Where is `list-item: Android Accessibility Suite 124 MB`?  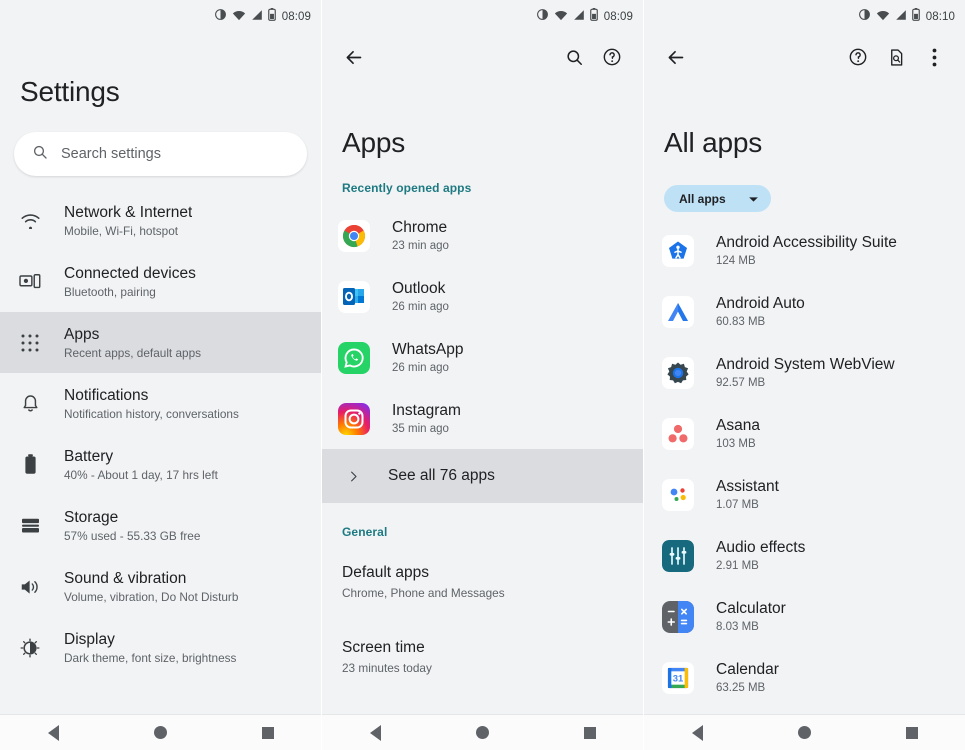 list-item: Android Accessibility Suite 124 MB is located at coordinates (804, 250).